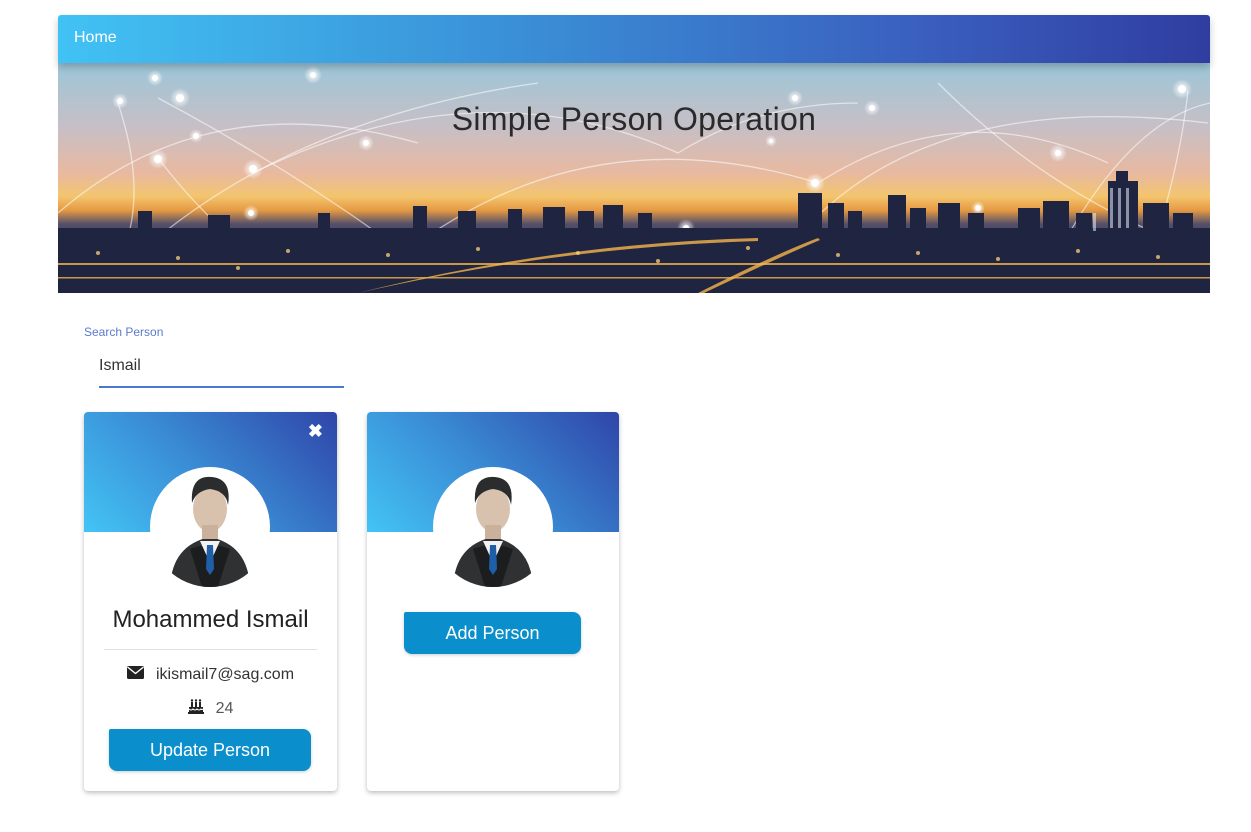 This screenshot has width=1251, height=832. Describe the element at coordinates (210, 750) in the screenshot. I see `update-person-button: Update Person` at that location.